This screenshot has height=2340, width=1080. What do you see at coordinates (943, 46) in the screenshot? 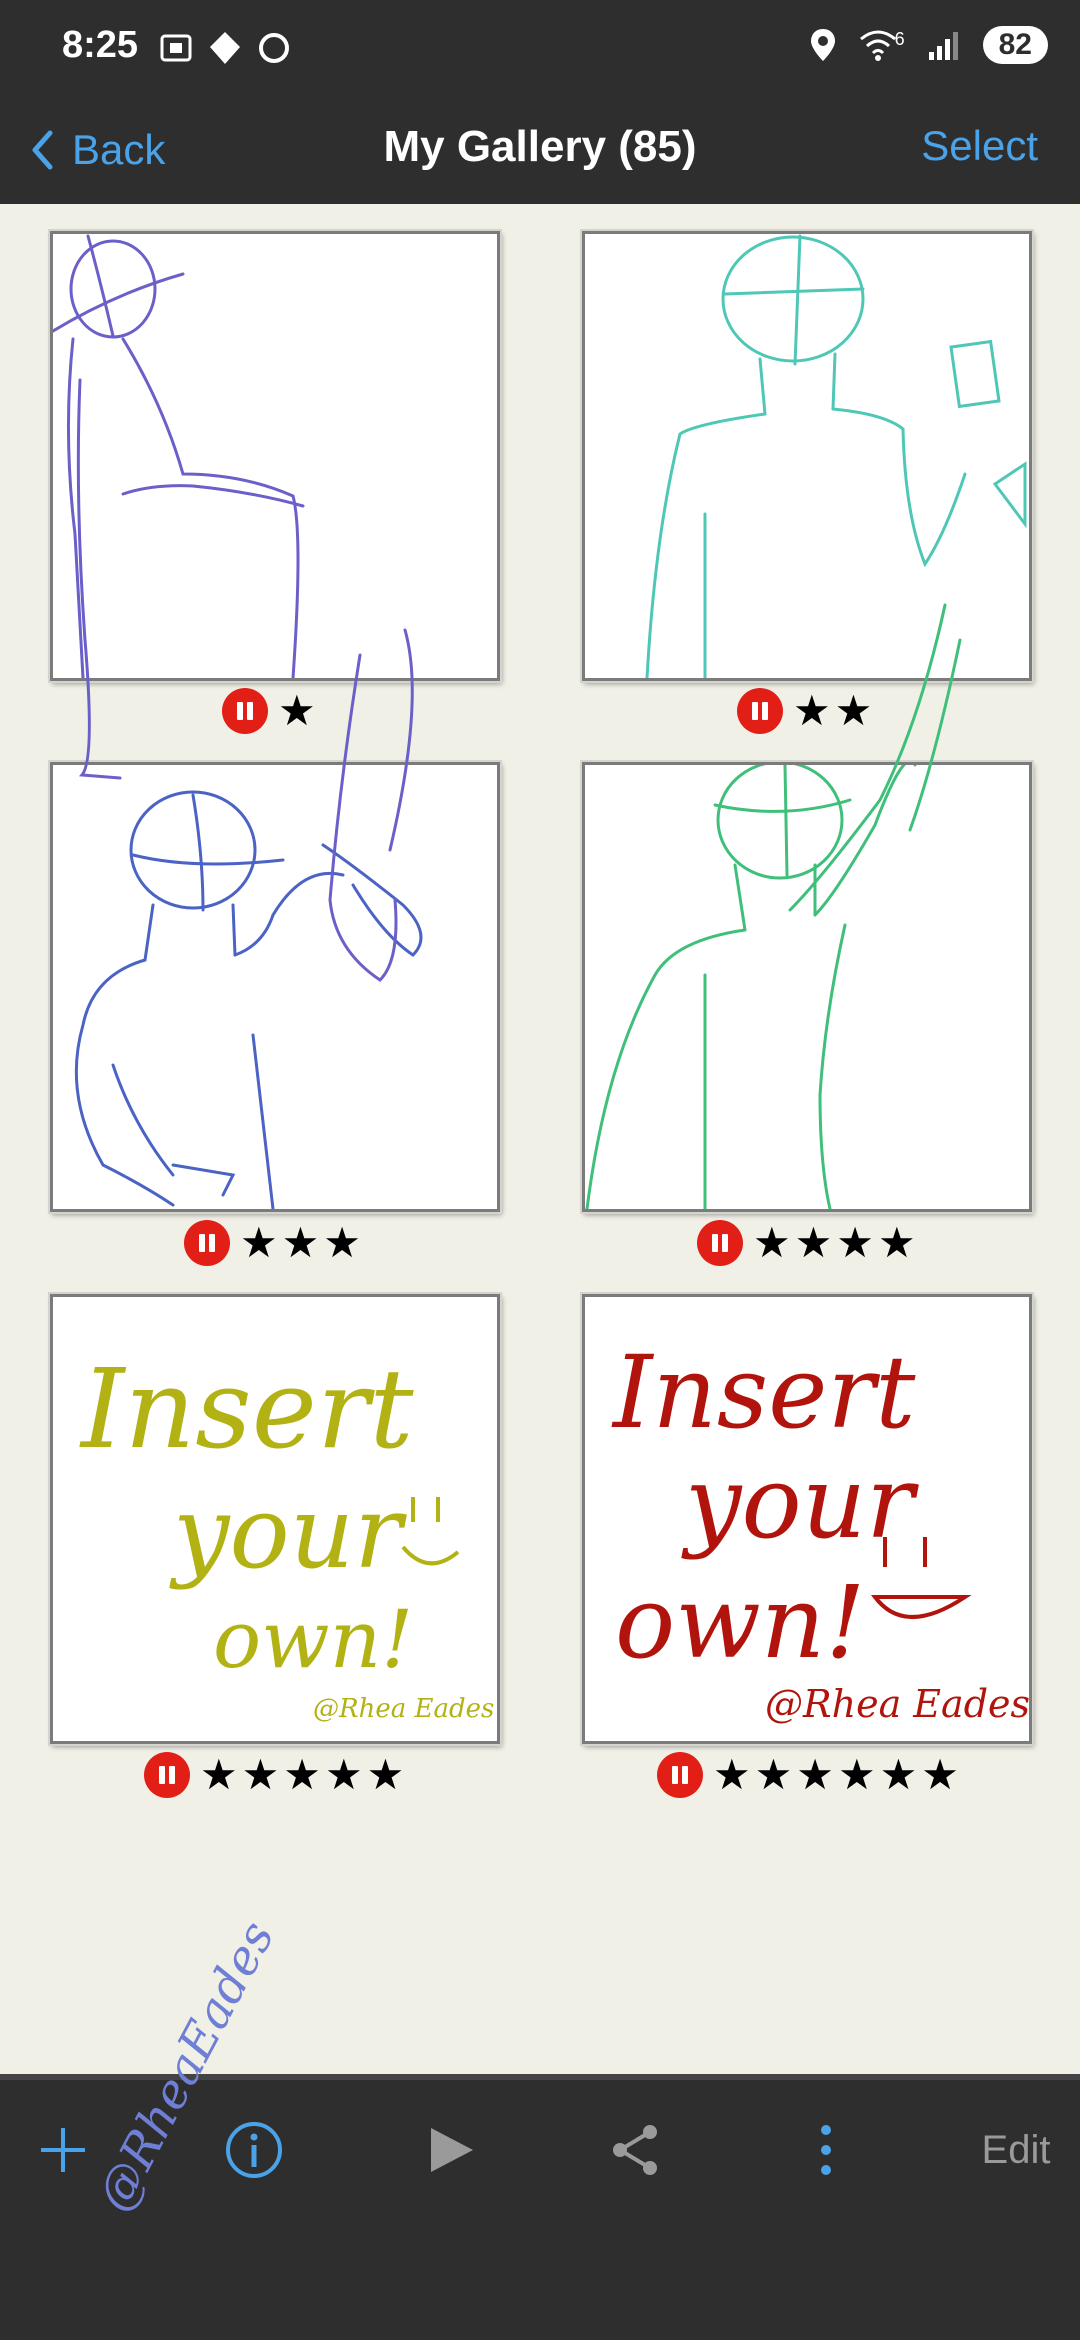
I see `signal-icon` at bounding box center [943, 46].